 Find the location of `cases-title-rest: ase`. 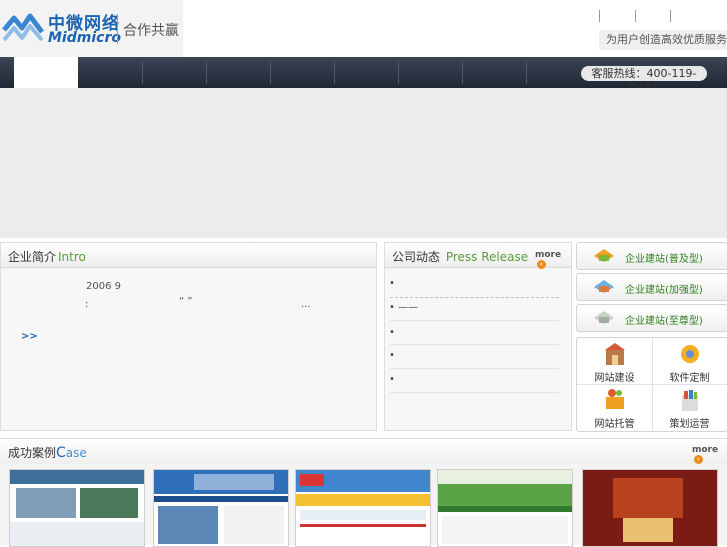

cases-title-rest: ase is located at coordinates (76, 453).